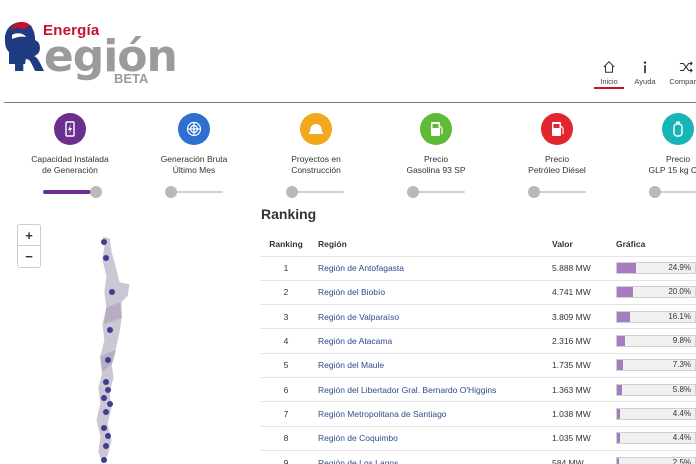 The image size is (696, 464). I want to click on indicator-proyectos-line1: Proyectos en, so click(316, 159).